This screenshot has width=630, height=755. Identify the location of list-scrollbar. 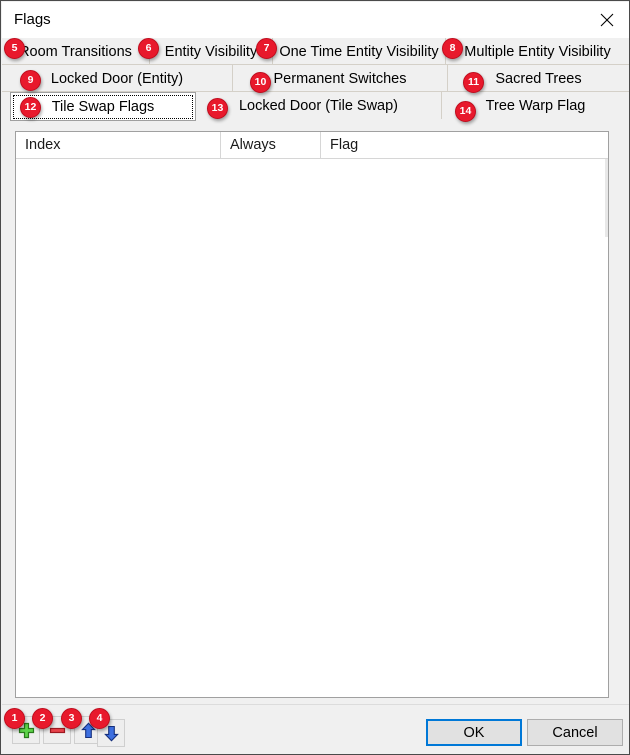
(606, 198).